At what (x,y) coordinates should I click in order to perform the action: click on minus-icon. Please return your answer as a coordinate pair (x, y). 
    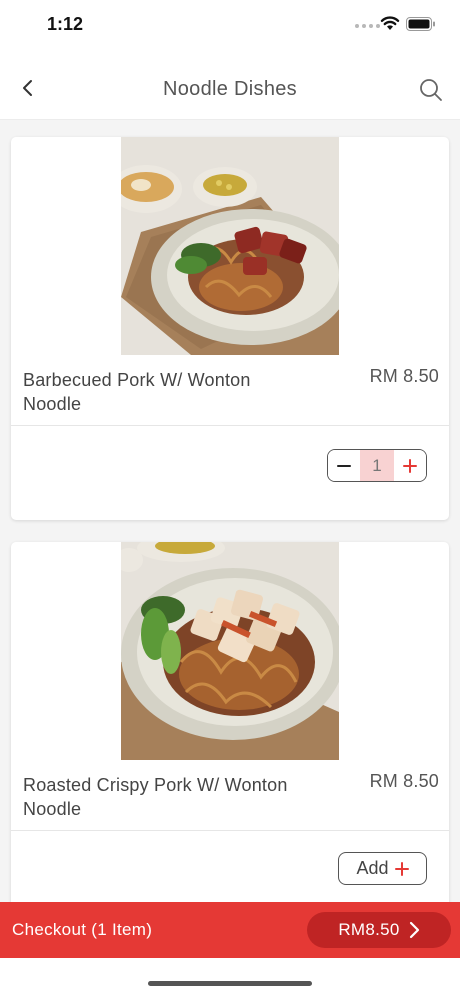
    Looking at the image, I should click on (344, 465).